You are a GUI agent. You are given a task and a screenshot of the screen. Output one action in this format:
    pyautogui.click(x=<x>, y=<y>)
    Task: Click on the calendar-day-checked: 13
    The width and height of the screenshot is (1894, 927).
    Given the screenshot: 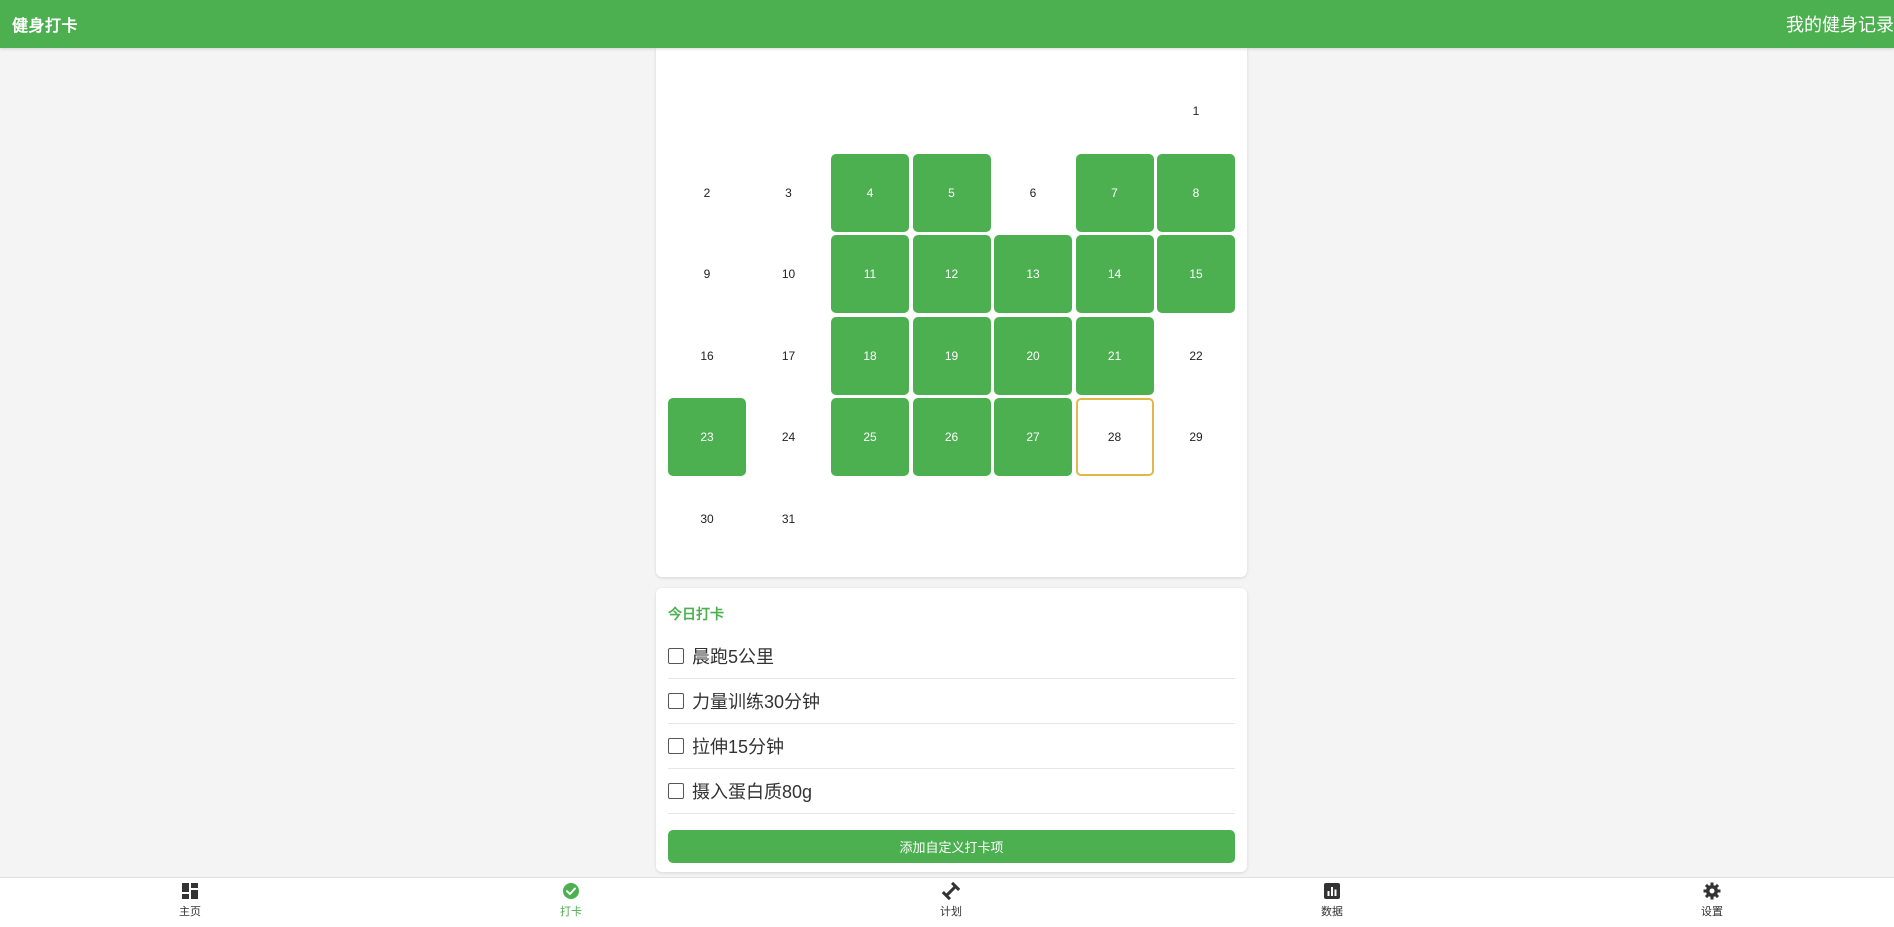 What is the action you would take?
    pyautogui.click(x=1033, y=274)
    